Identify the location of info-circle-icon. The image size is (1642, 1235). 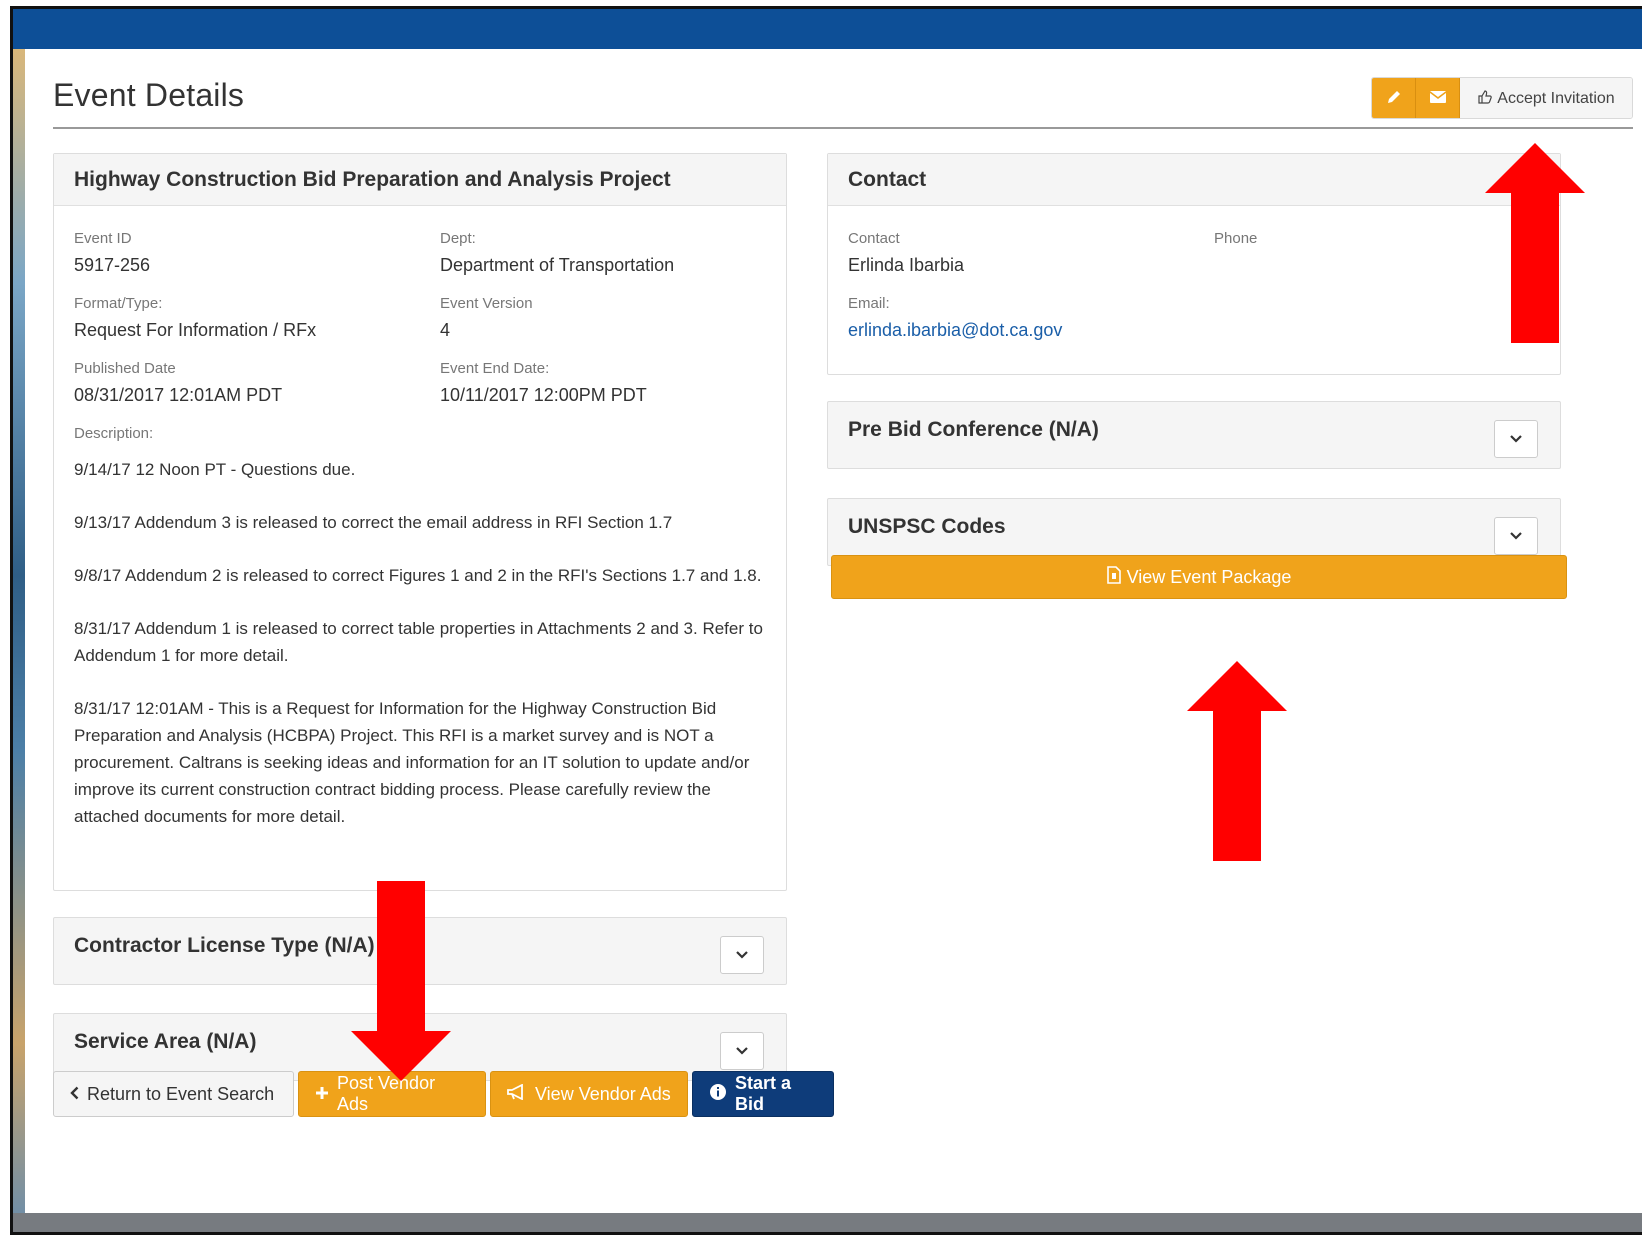
(718, 1094).